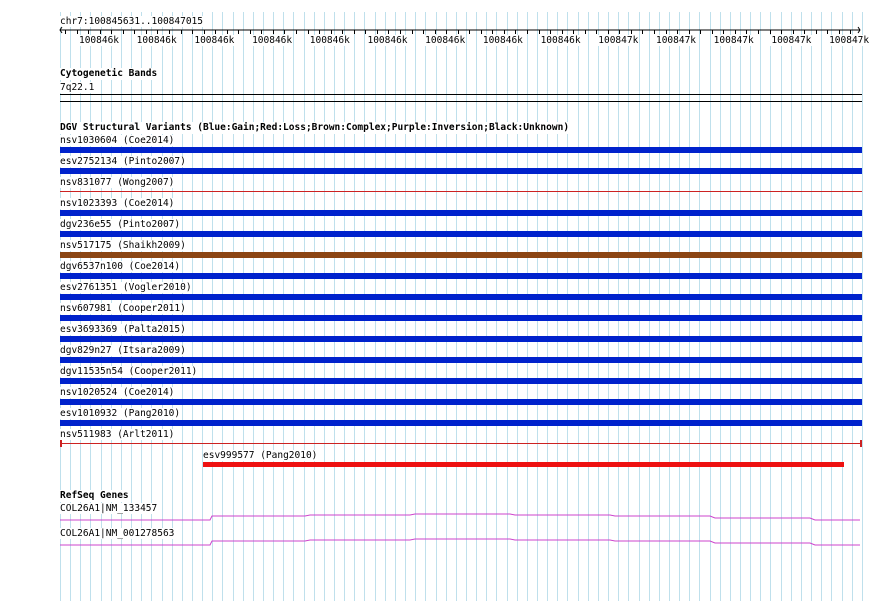 The width and height of the screenshot is (890, 601). I want to click on variant-label: dgv11535n54 (Cooper2011), so click(129, 371).